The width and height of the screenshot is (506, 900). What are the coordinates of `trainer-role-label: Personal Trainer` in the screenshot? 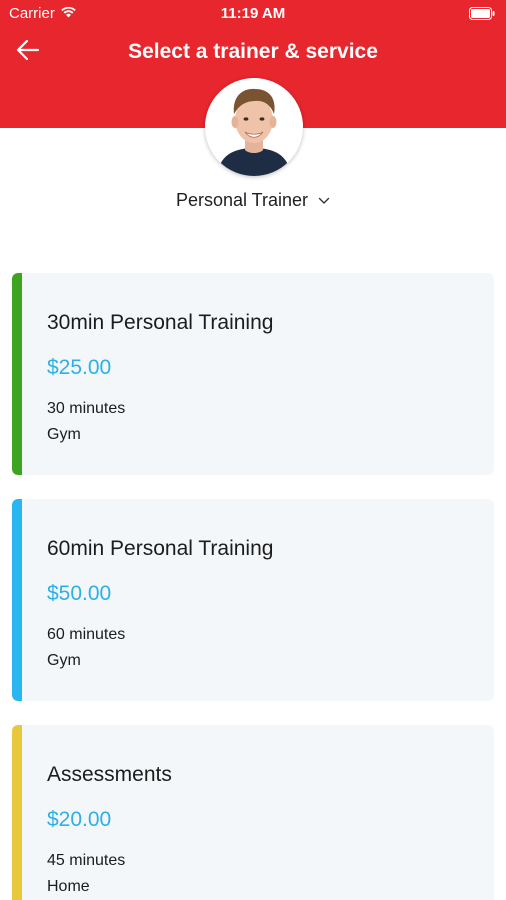 It's located at (242, 200).